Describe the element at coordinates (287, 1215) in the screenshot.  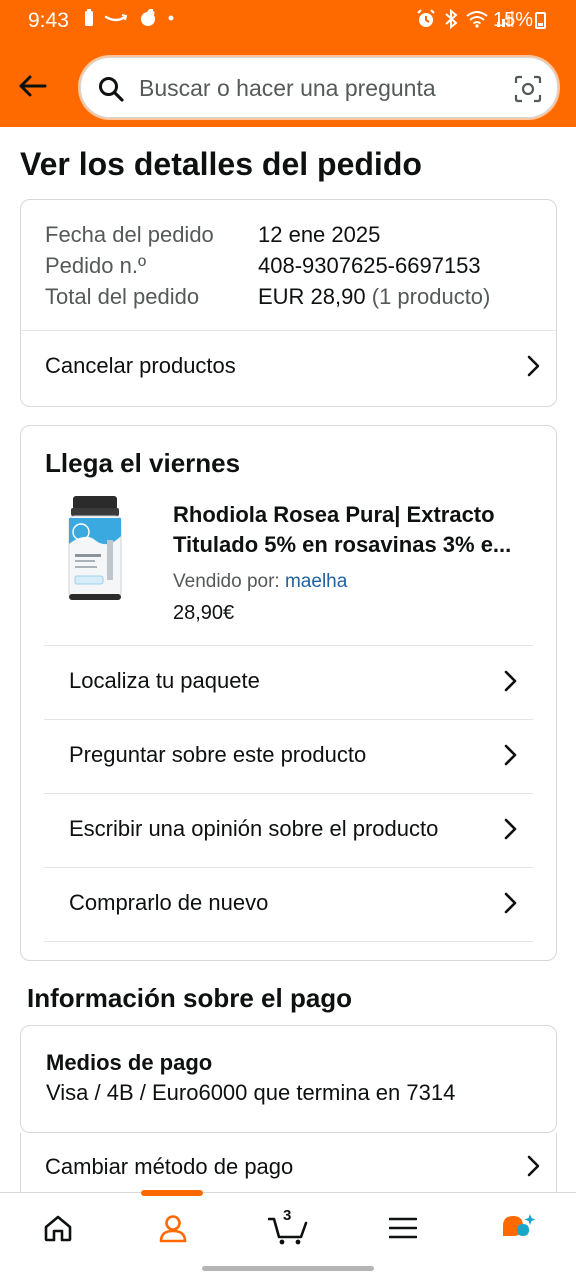
I see `cart-count-badge: 3` at that location.